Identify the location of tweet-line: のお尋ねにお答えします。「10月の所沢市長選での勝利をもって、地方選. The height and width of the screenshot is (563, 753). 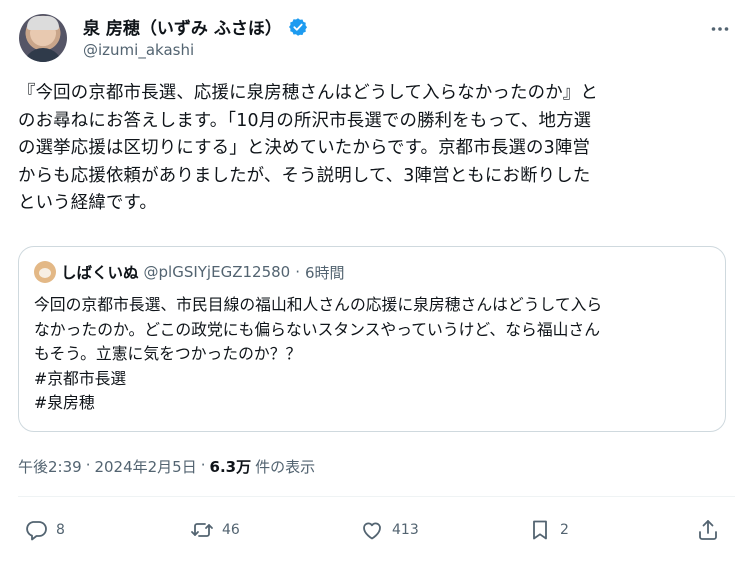
(305, 120).